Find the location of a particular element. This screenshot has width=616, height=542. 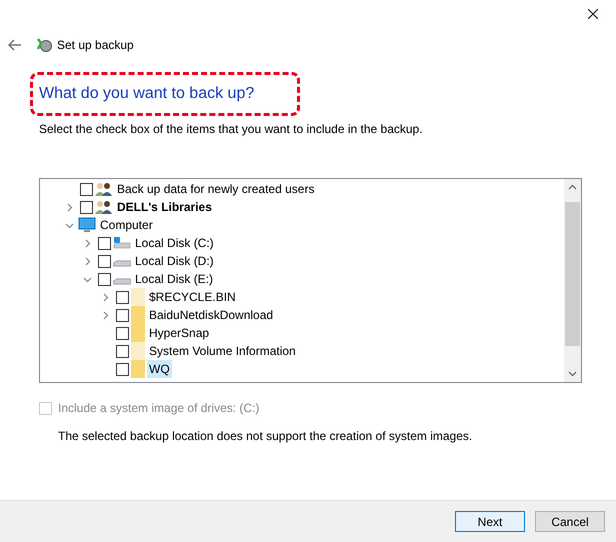

computer-icon is located at coordinates (87, 225).